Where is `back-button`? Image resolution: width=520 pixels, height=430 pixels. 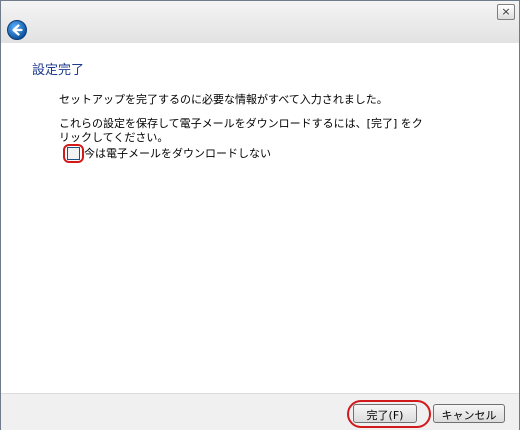 back-button is located at coordinates (17, 30).